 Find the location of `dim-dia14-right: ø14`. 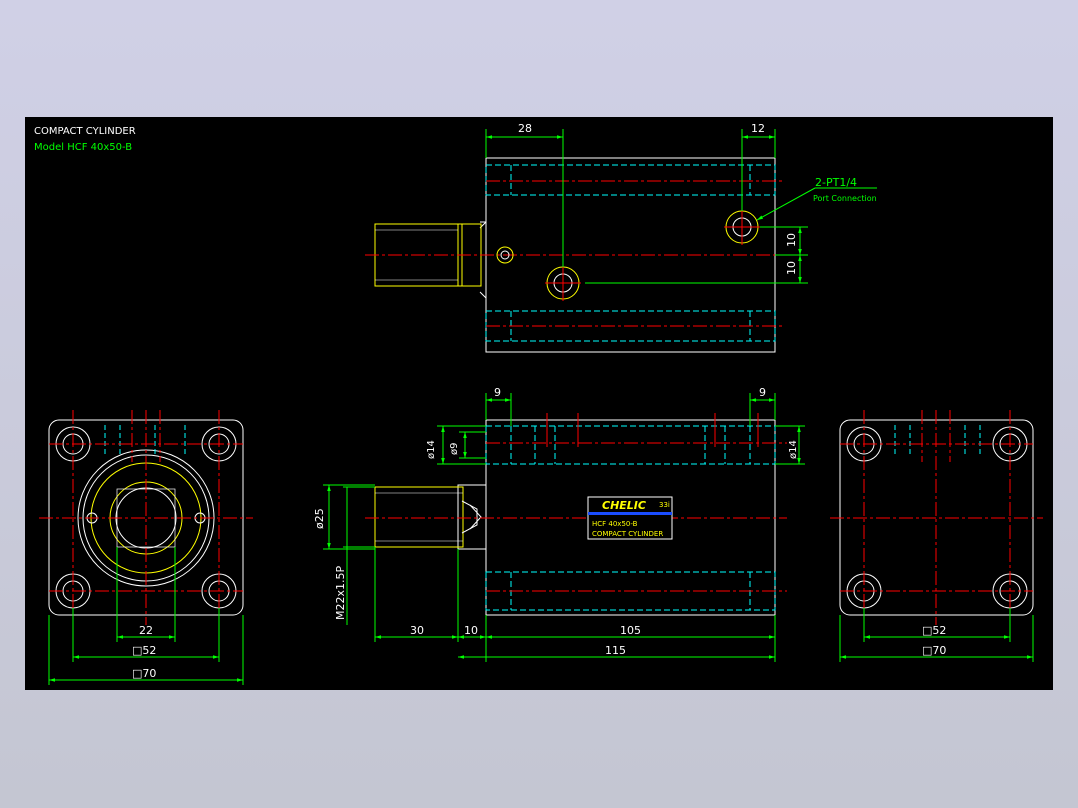

dim-dia14-right: ø14 is located at coordinates (793, 449).